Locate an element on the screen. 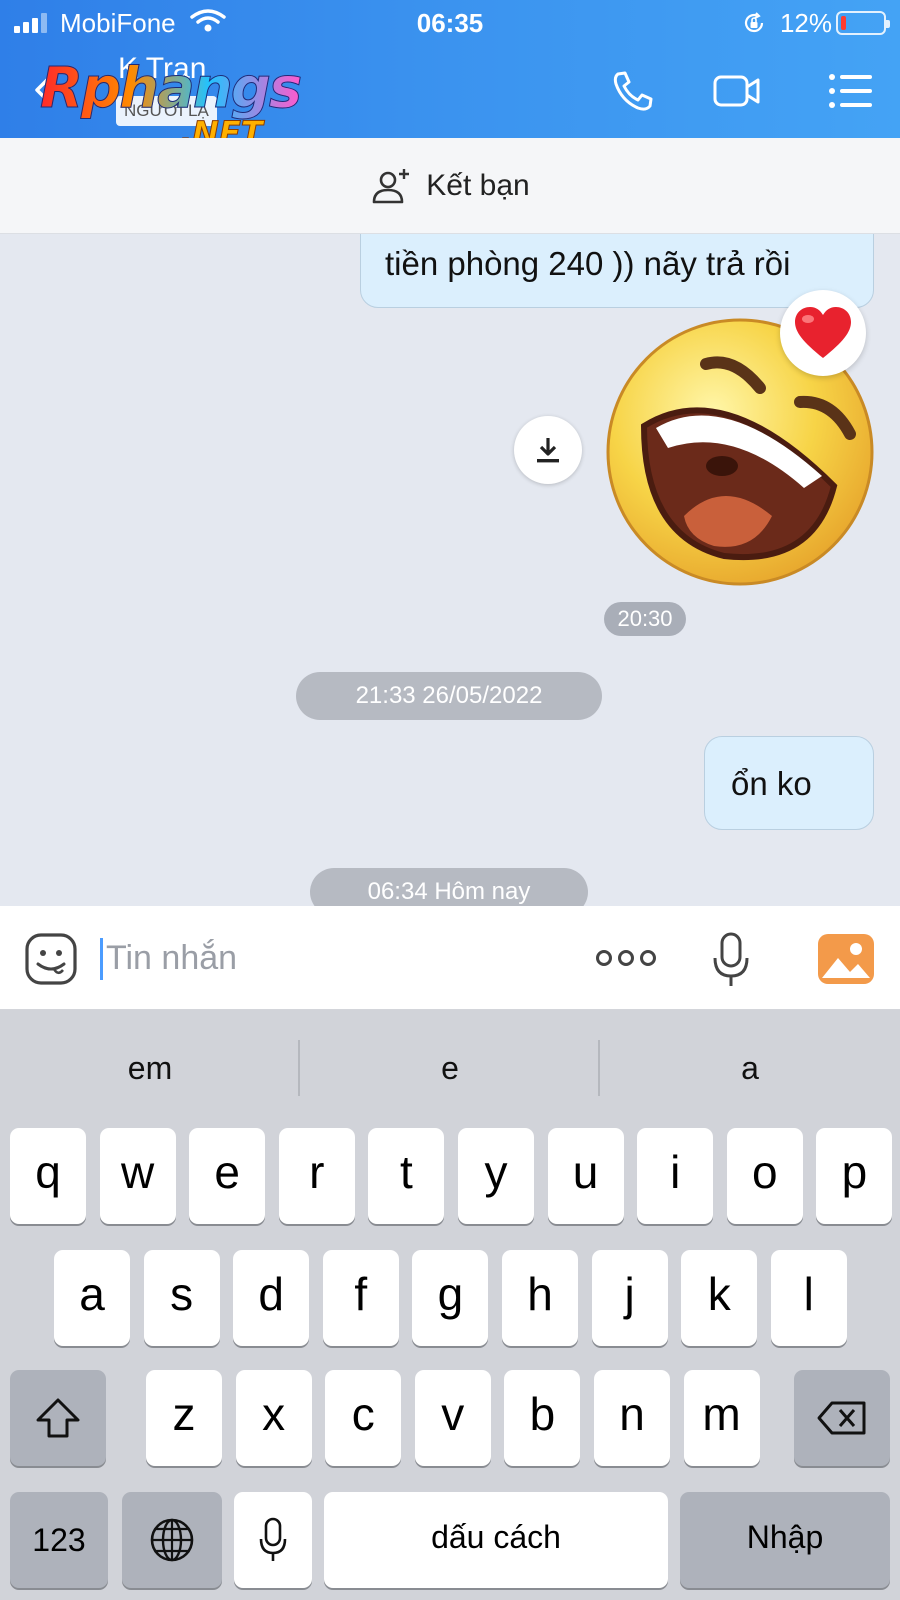 This screenshot has width=900, height=1600. phone-call-icon is located at coordinates (633, 91).